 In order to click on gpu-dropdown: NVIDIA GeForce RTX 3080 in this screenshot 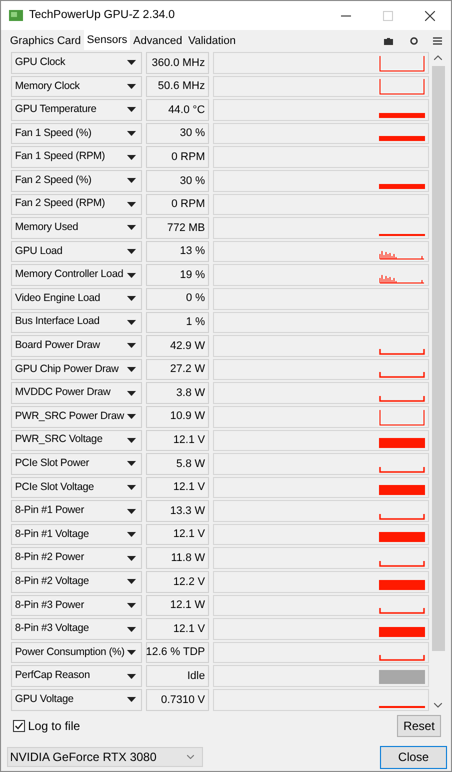, I will do `click(105, 757)`.